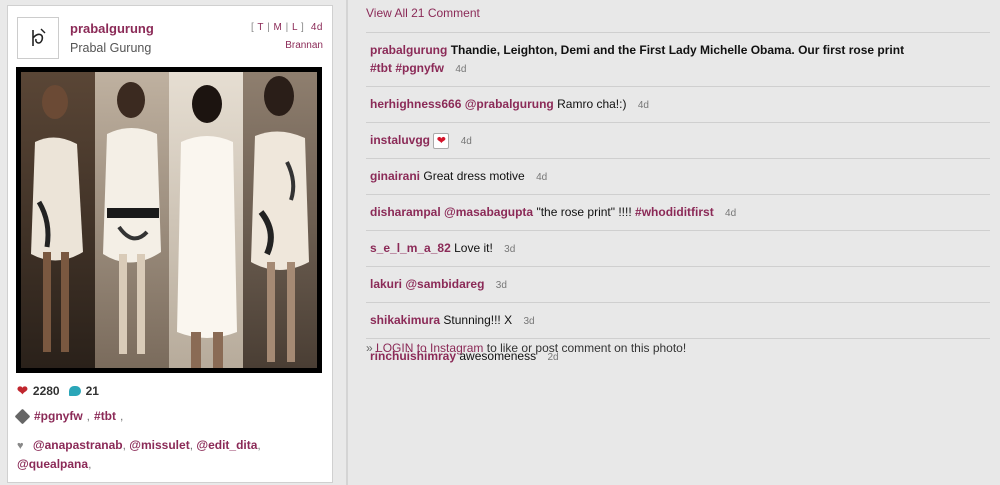  I want to click on comment-username: prabalgurung, so click(408, 50).